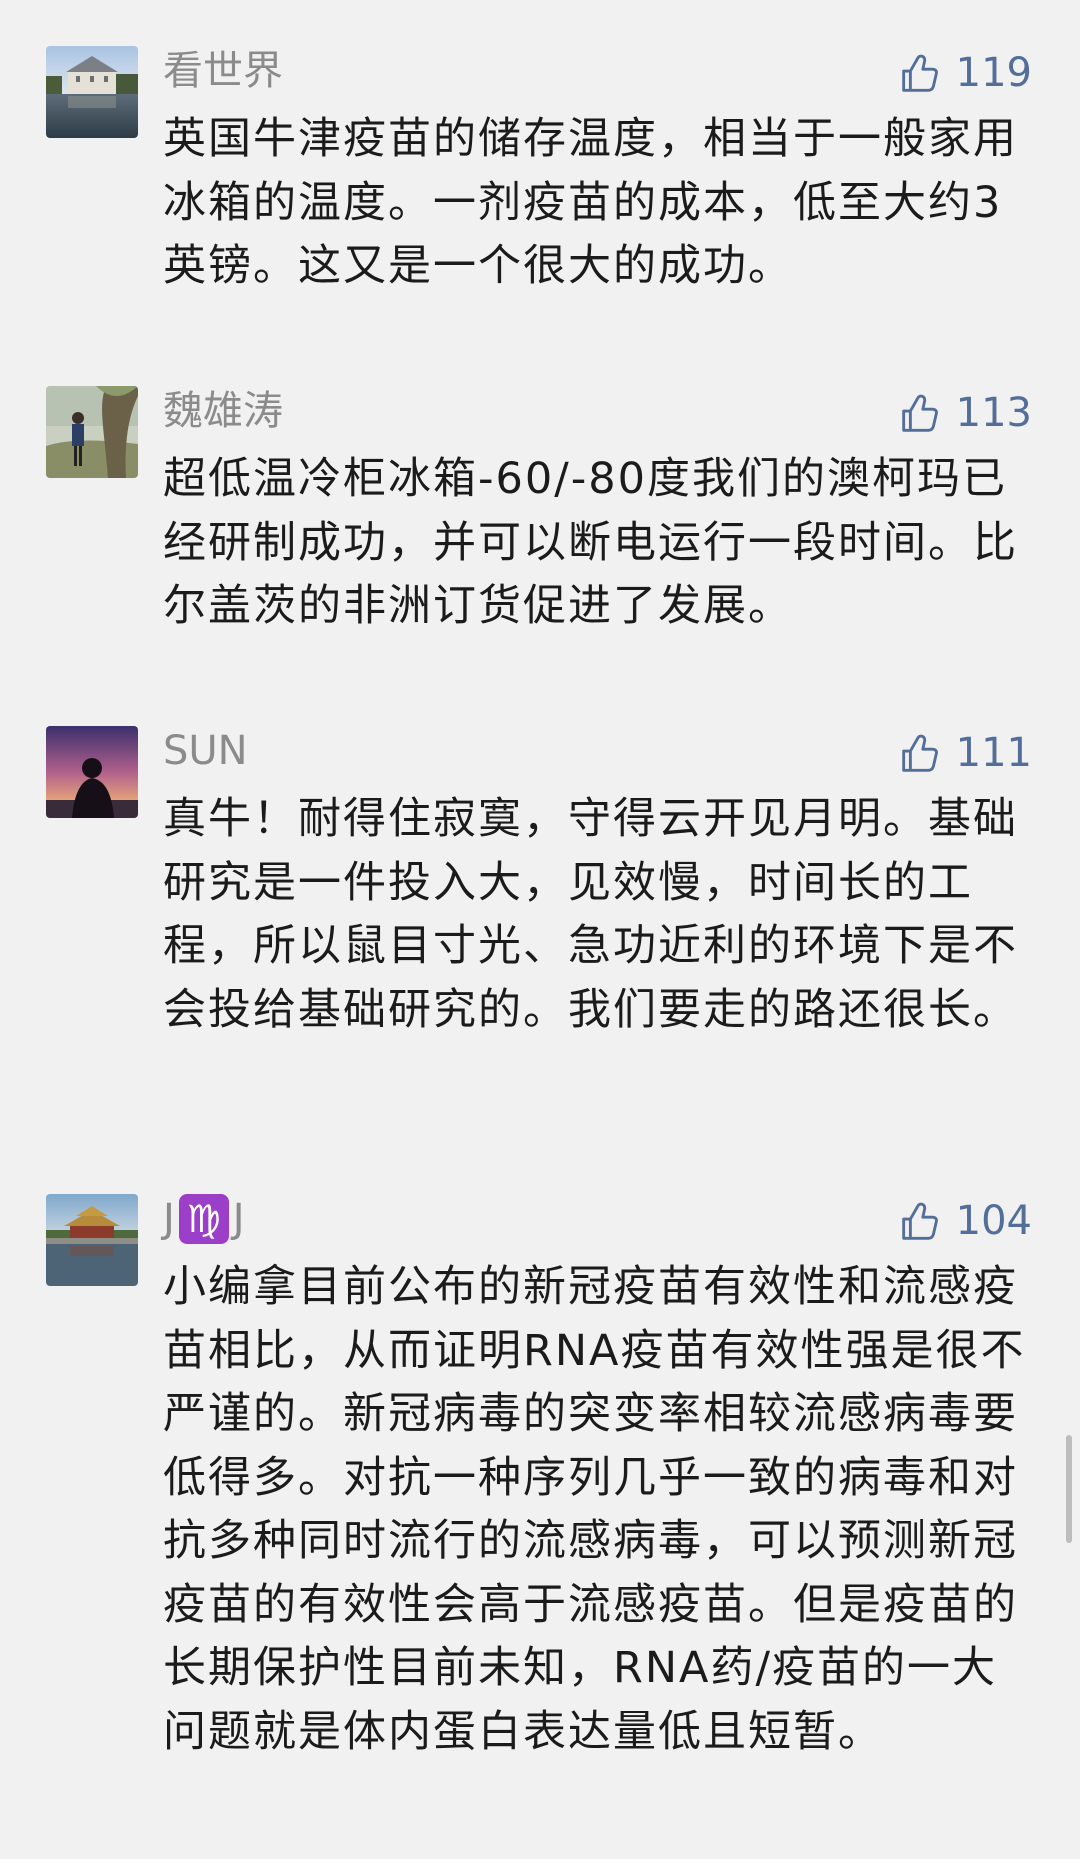 This screenshot has height=1859, width=1080. Describe the element at coordinates (993, 73) in the screenshot. I see `like-count: 119` at that location.